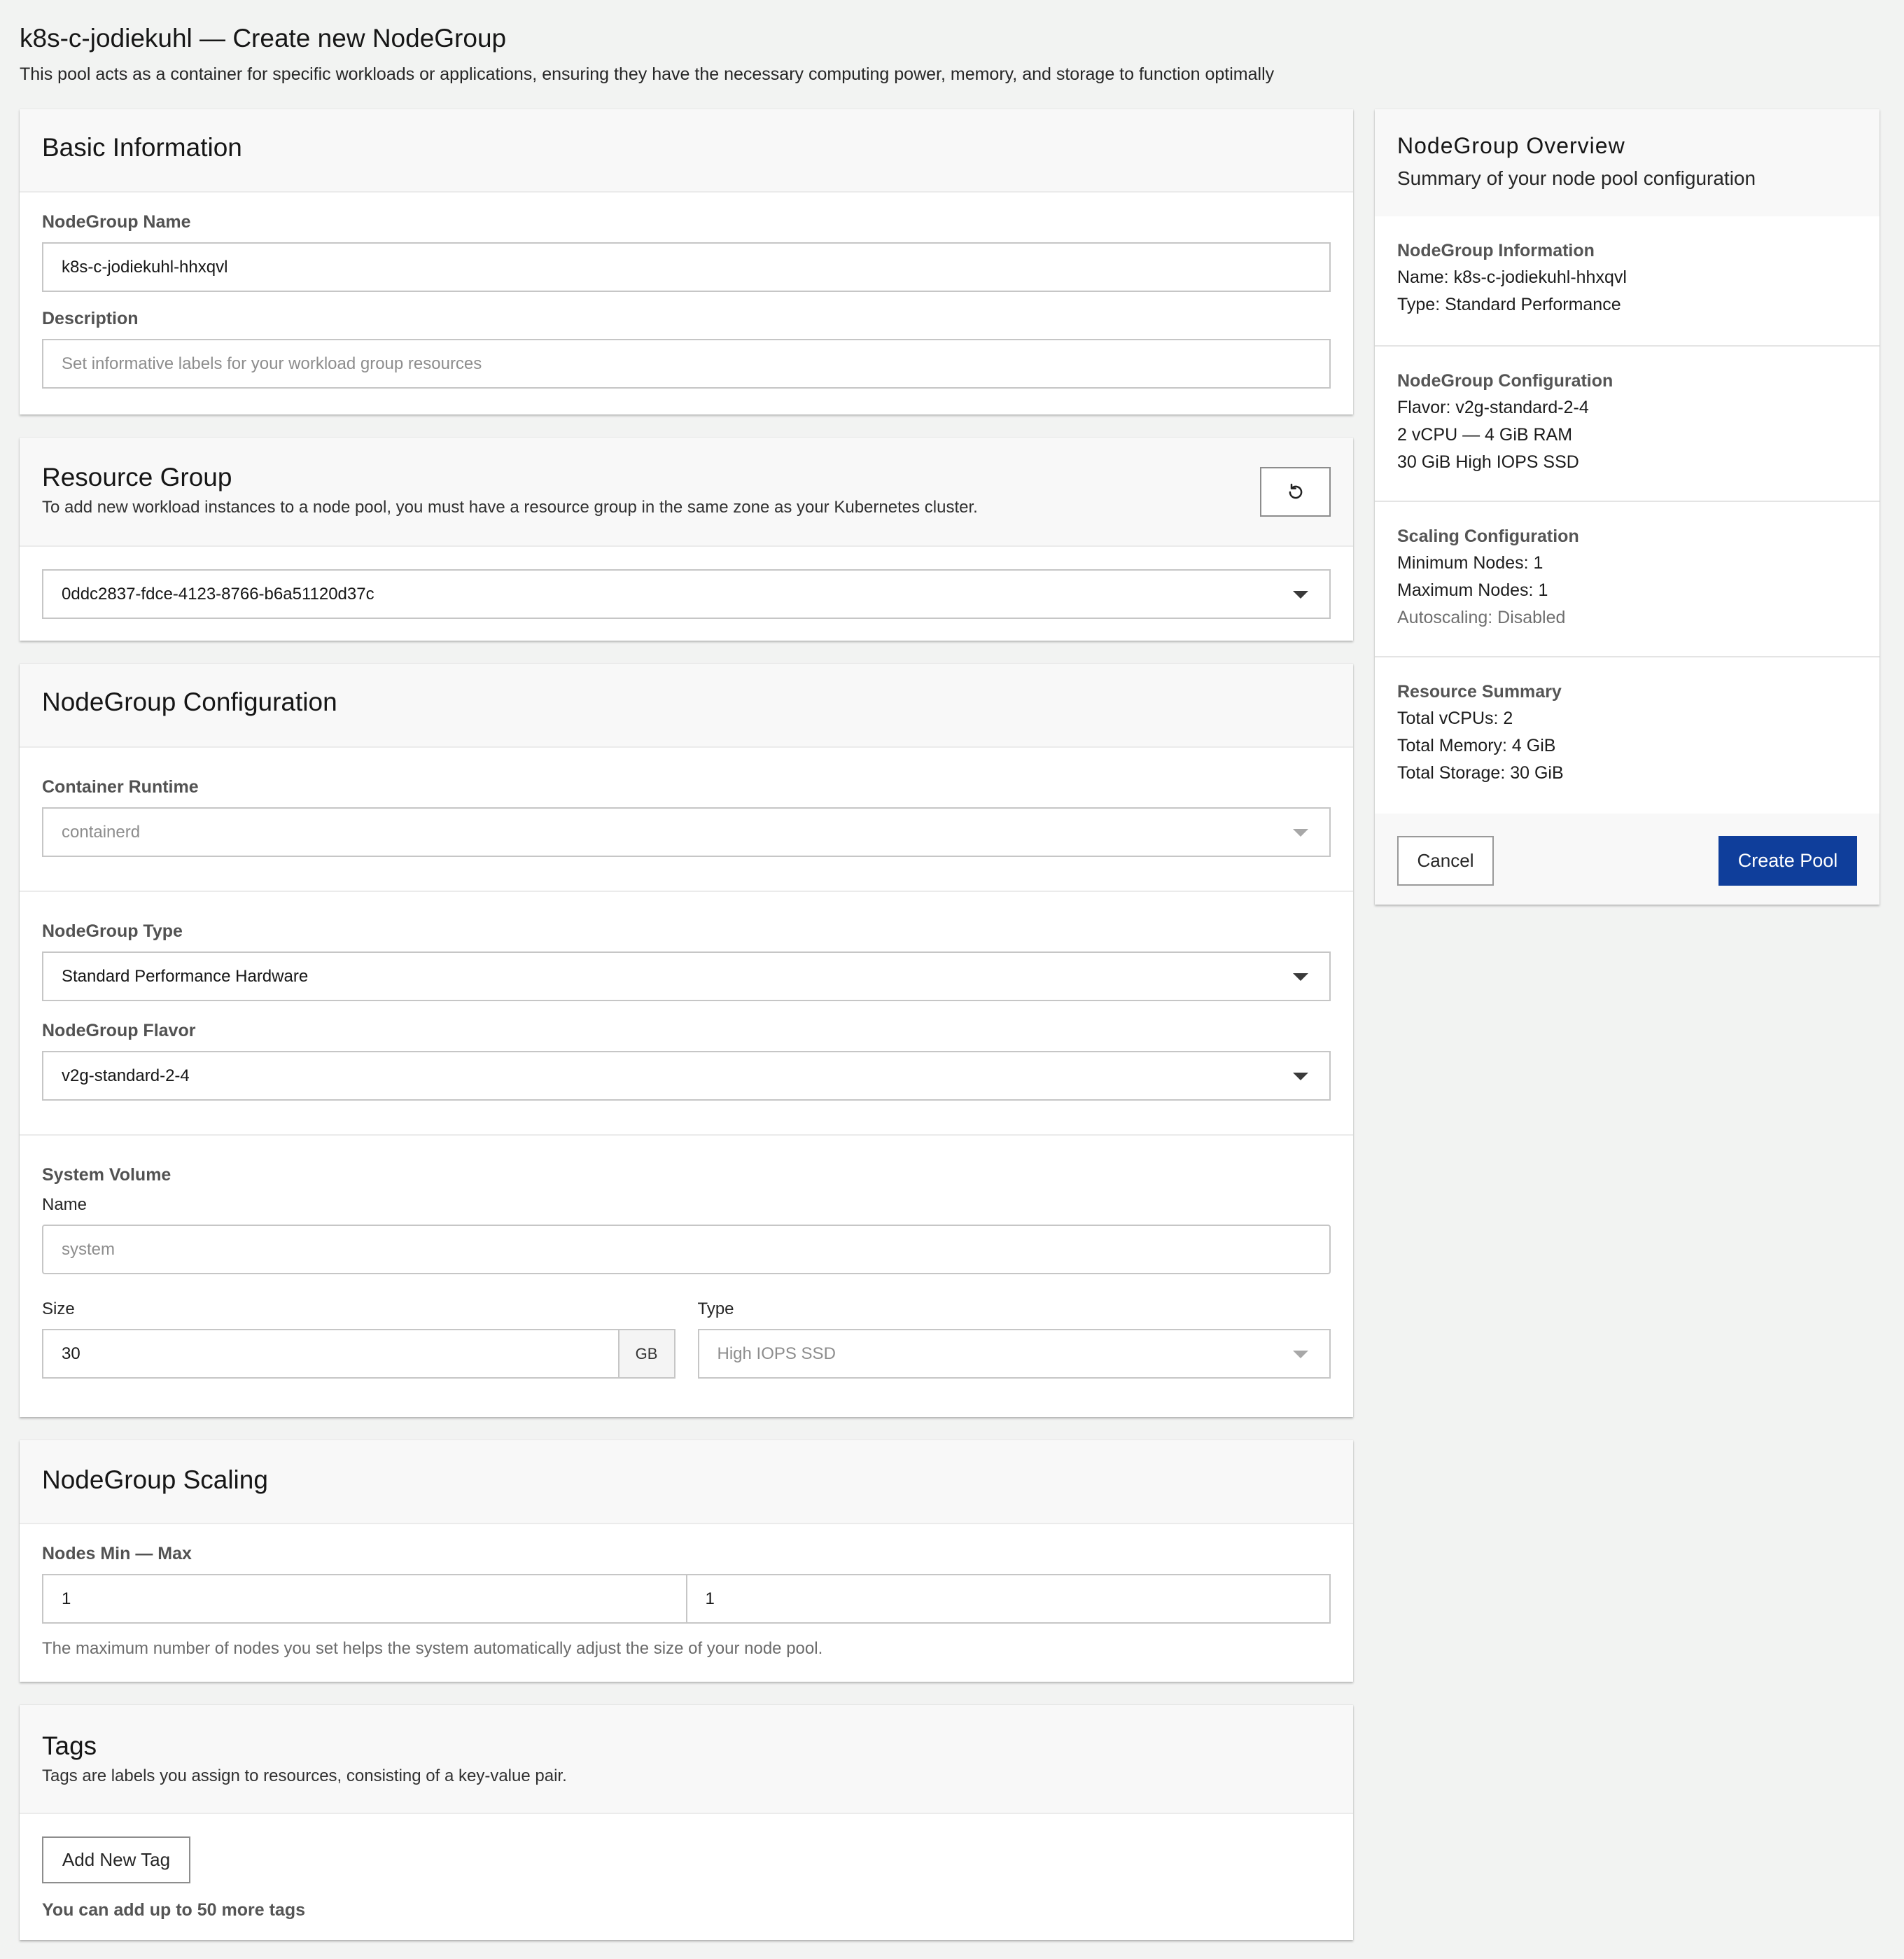 This screenshot has width=1904, height=1959. I want to click on overview-line: Total vCPUs: 2, so click(1455, 718).